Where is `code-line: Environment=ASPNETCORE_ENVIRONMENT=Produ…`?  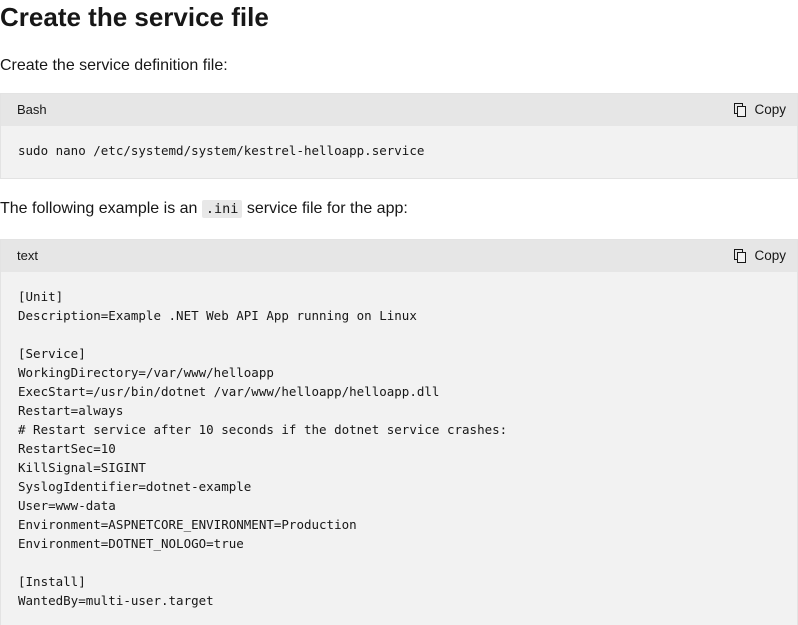
code-line: Environment=ASPNETCORE_ENVIRONMENT=Produ… is located at coordinates (187, 524).